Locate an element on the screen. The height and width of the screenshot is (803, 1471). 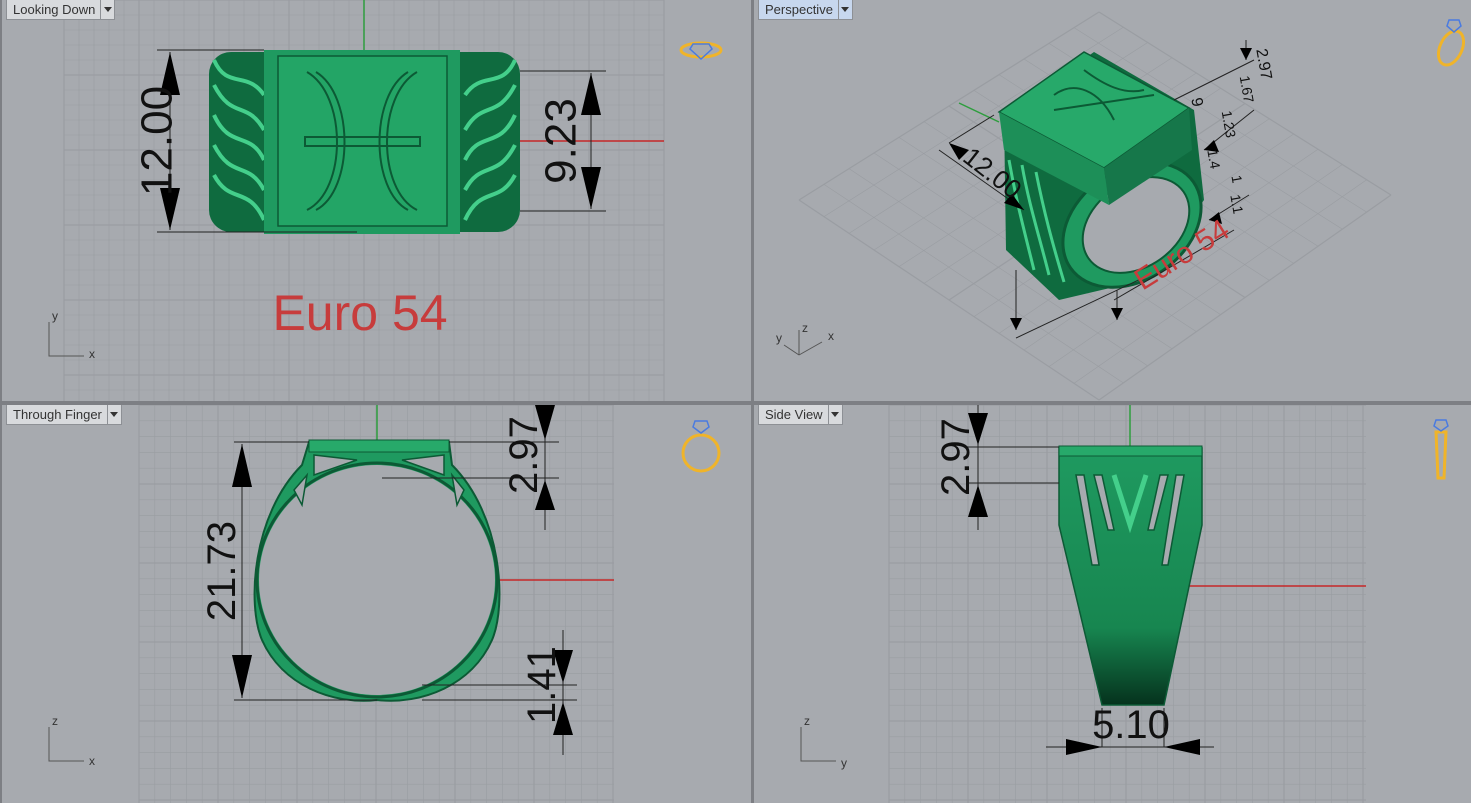
ring-side-icon is located at coordinates (1441, 449).